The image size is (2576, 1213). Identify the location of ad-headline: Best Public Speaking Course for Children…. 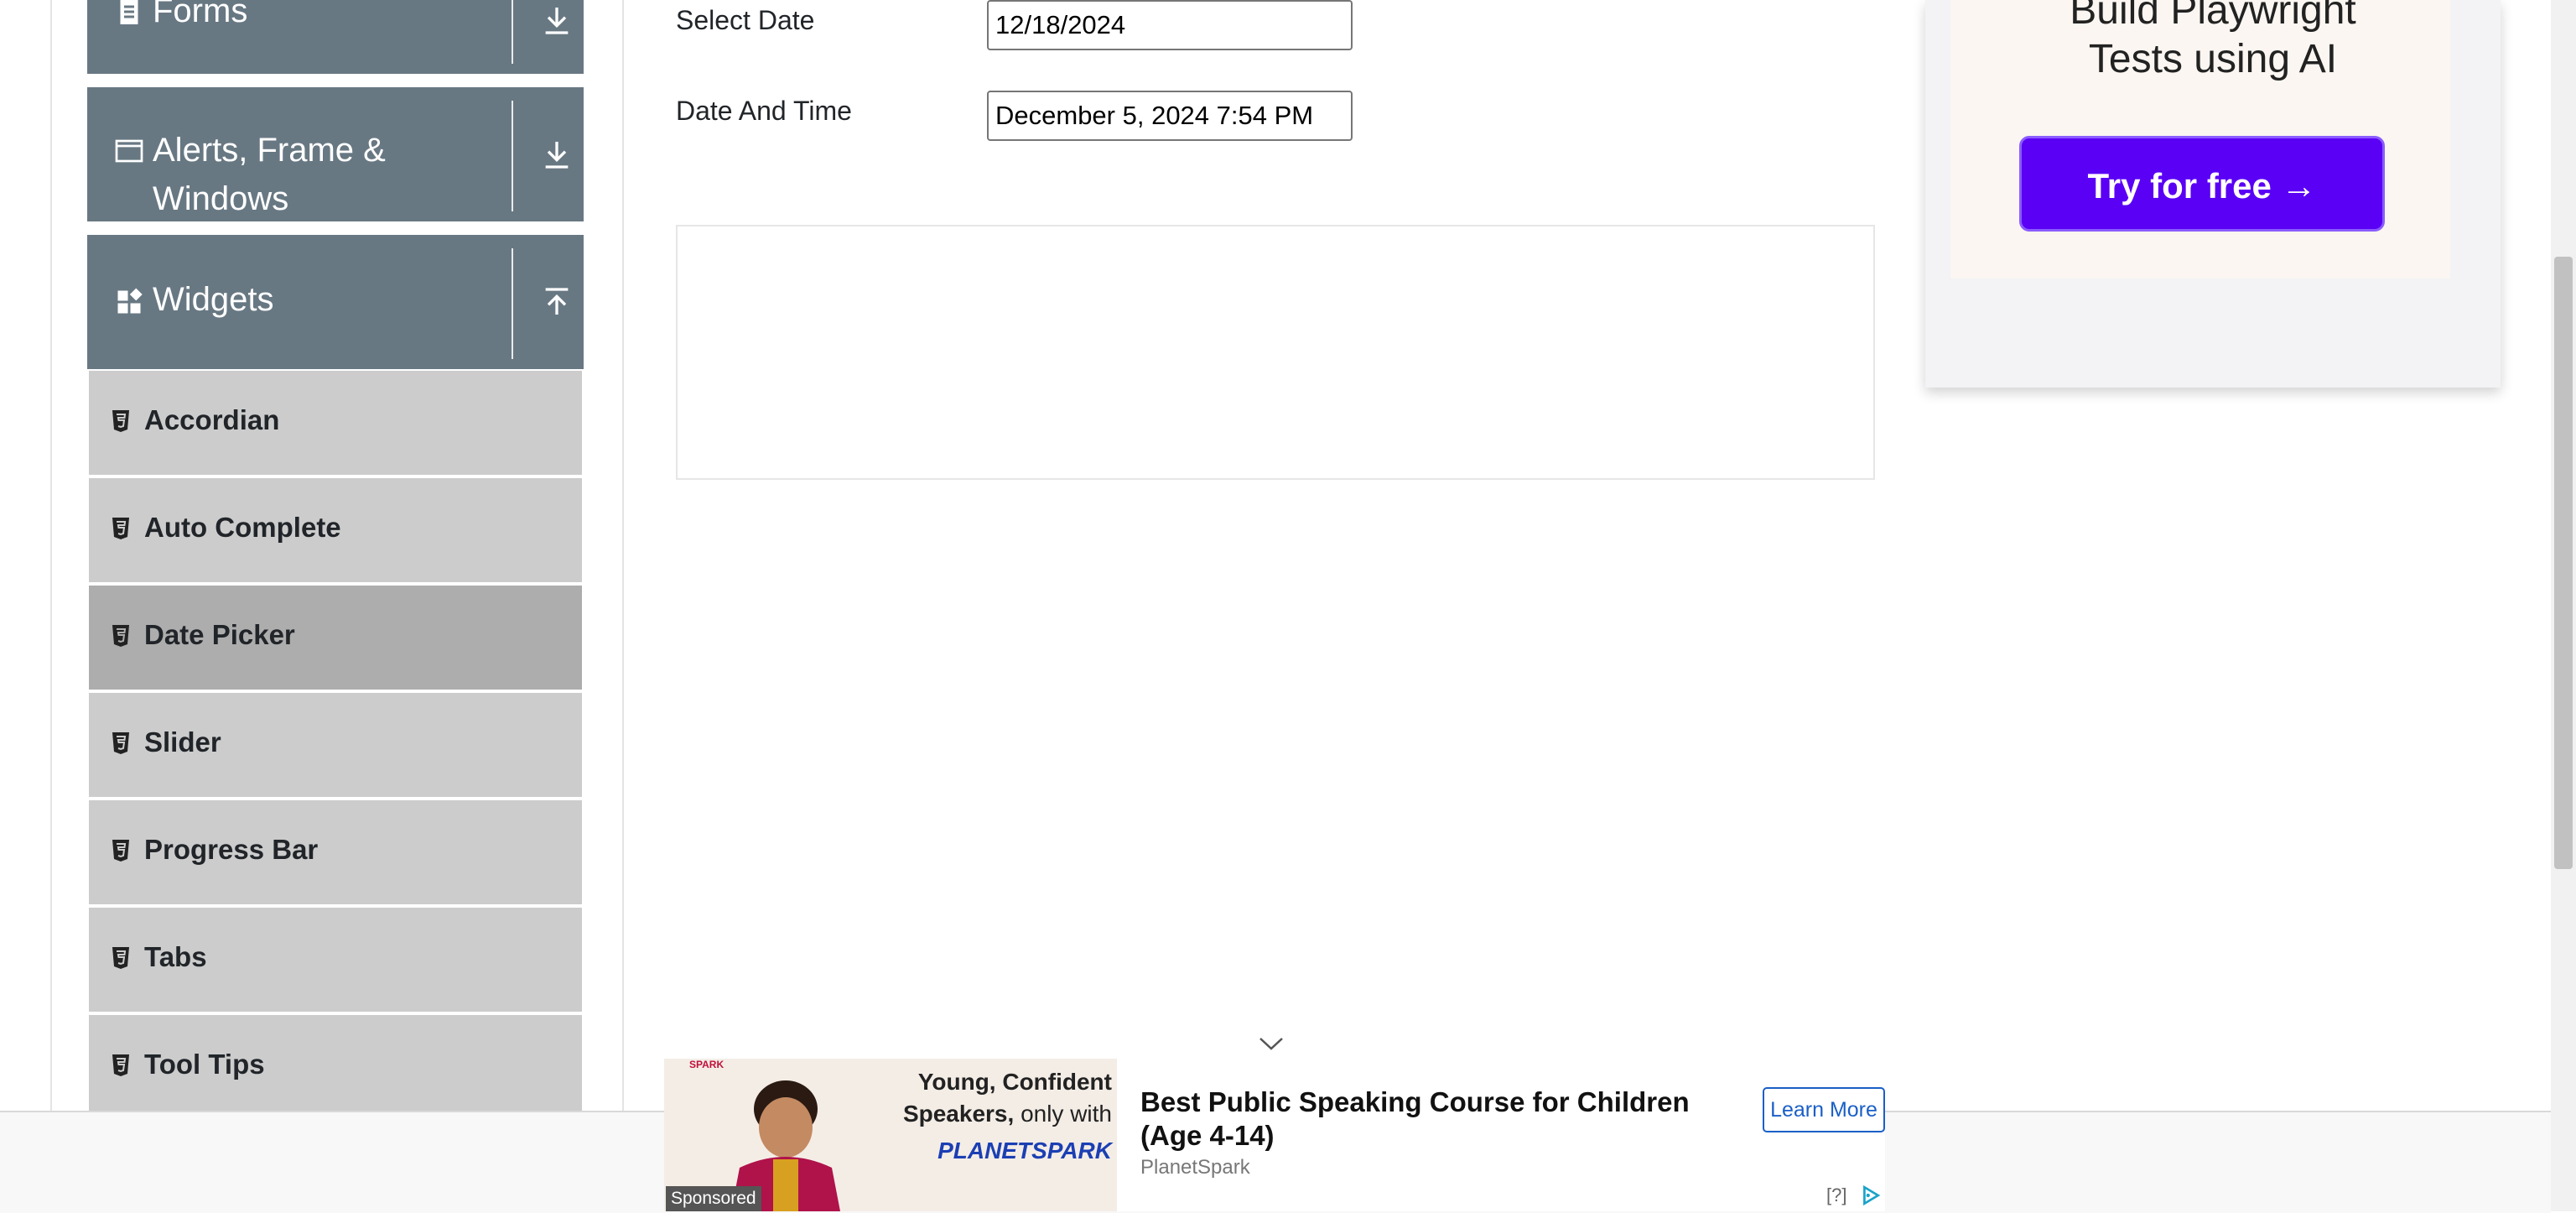
(1433, 1119).